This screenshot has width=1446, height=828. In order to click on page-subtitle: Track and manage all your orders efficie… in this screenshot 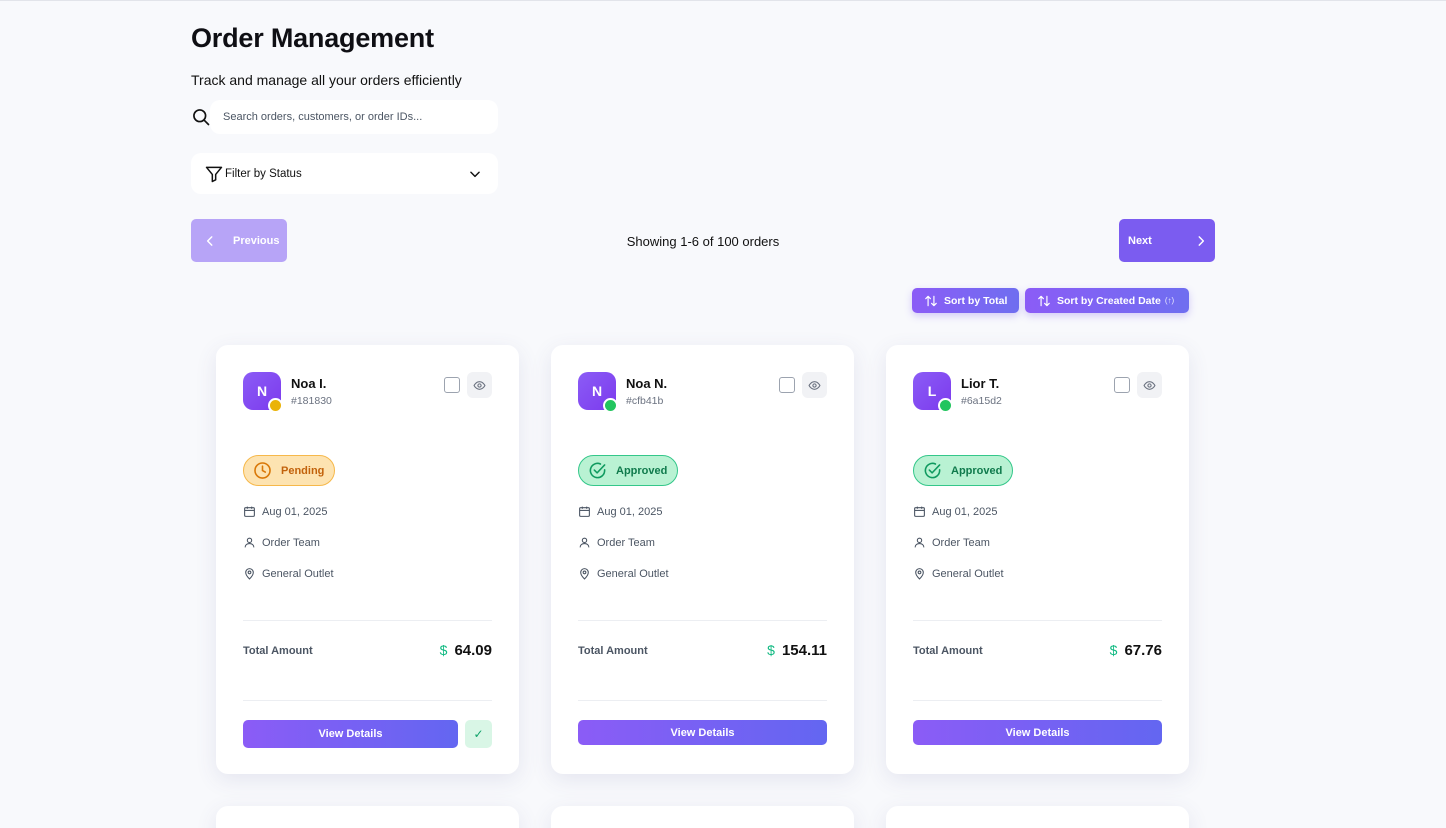, I will do `click(326, 80)`.